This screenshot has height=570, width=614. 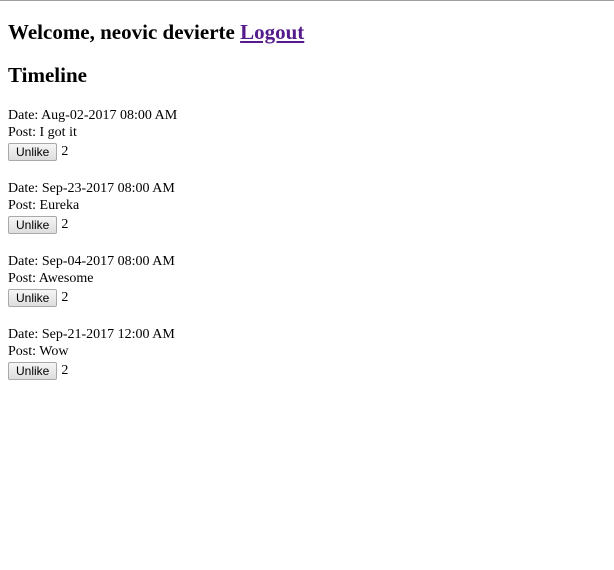 I want to click on post-text: Post: I got it, so click(x=308, y=132).